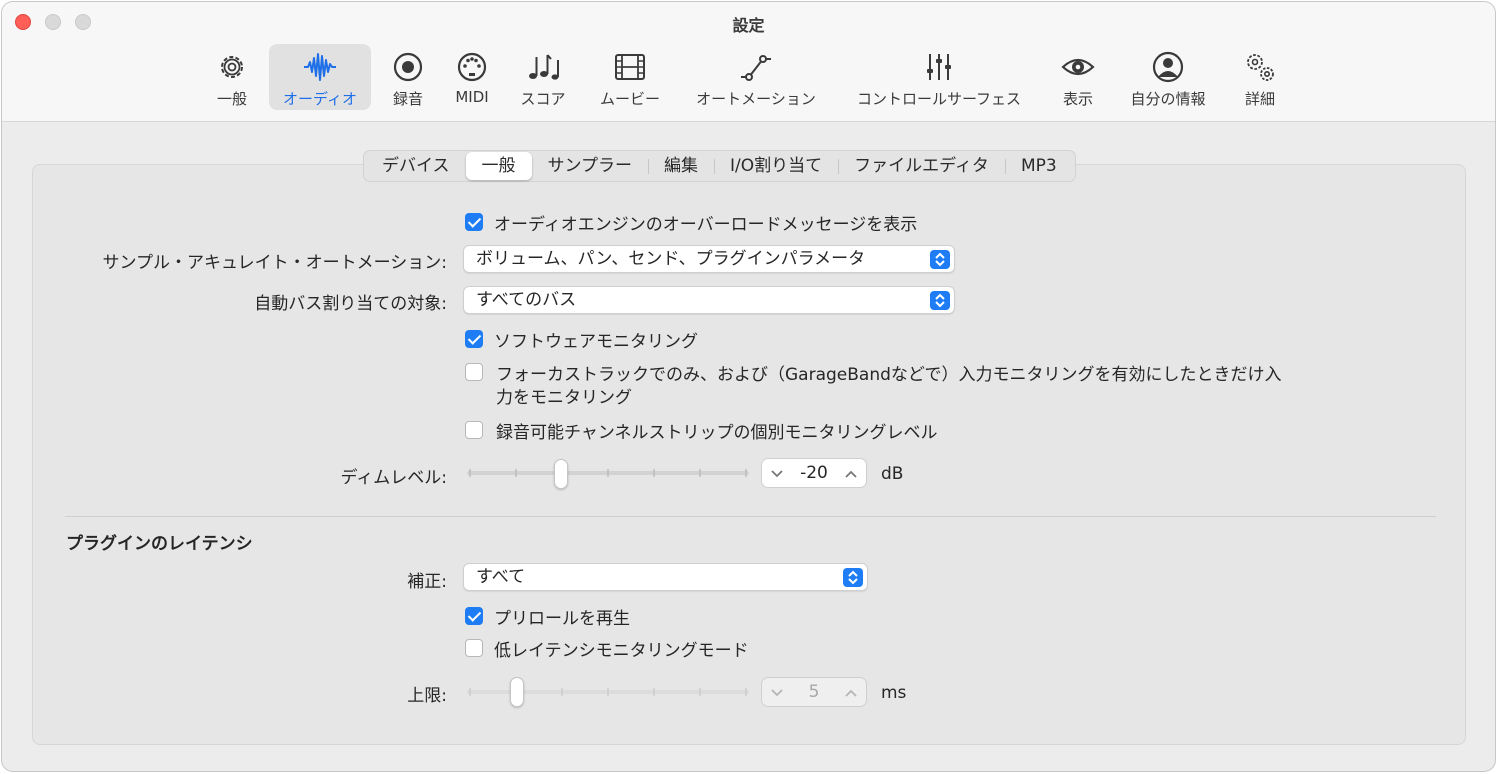  Describe the element at coordinates (474, 339) in the screenshot. I see `software-monitoring-checkbox` at that location.